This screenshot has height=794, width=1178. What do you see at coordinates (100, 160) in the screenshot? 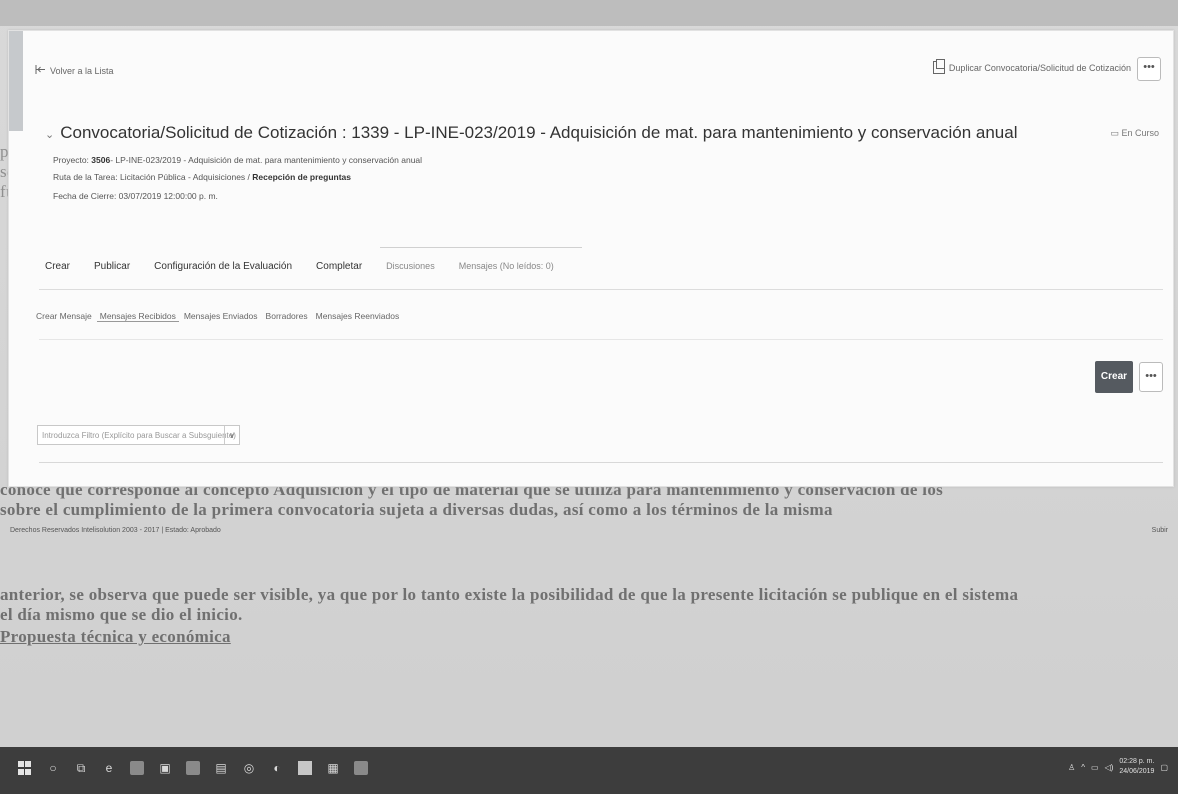
I see `project-code: 3506` at bounding box center [100, 160].